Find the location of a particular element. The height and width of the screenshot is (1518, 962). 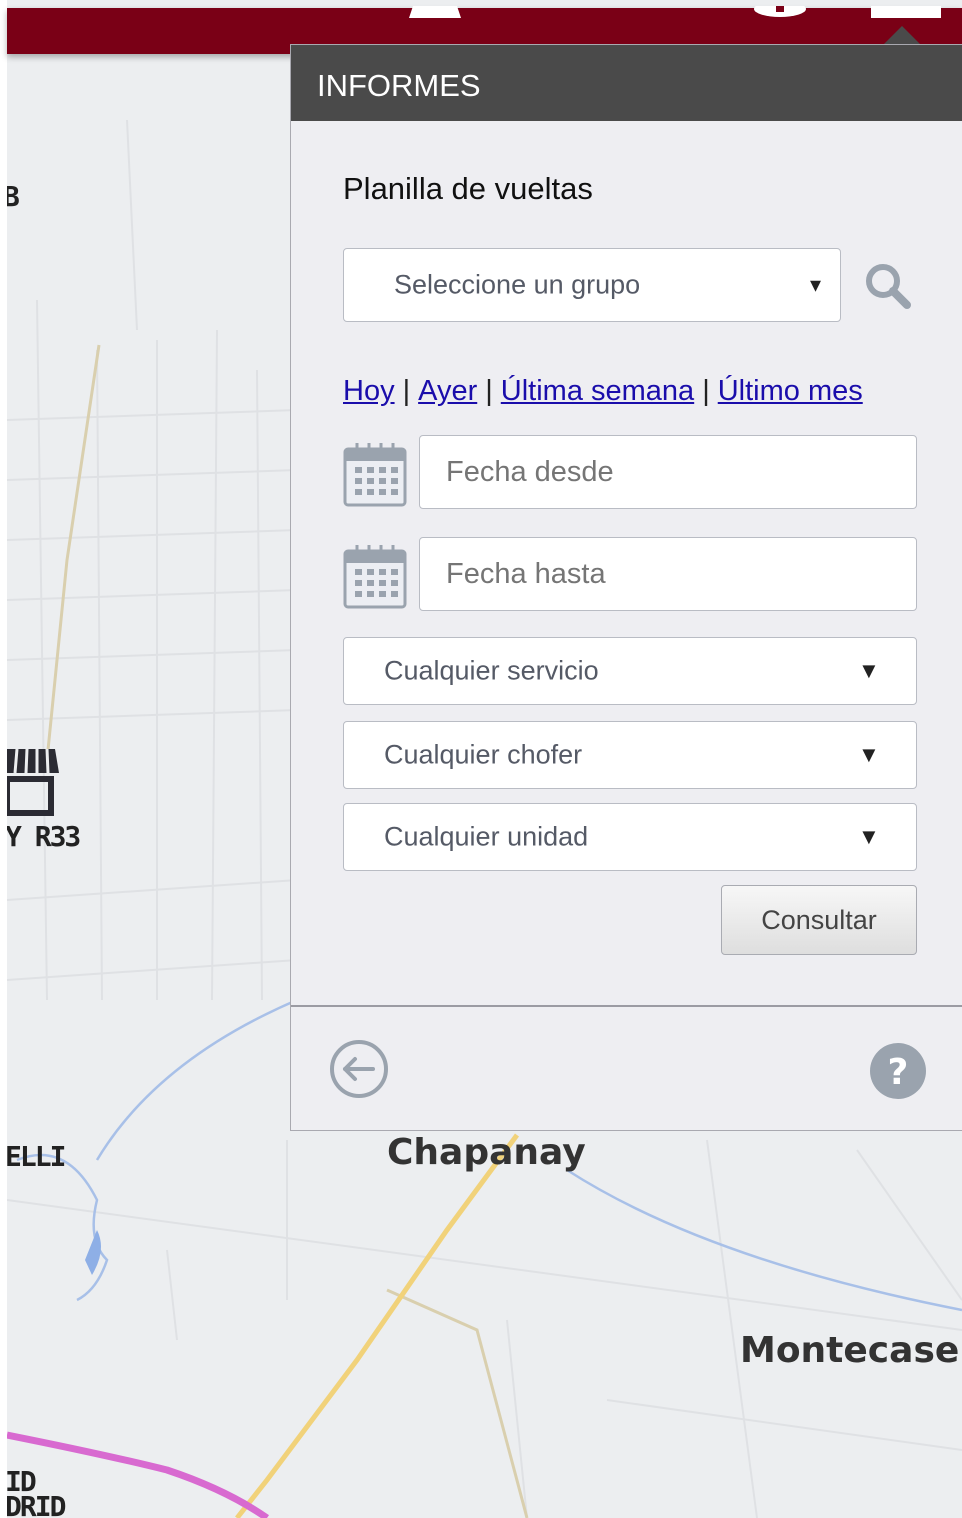

map-label-drid: DRID is located at coordinates (36, 1504).